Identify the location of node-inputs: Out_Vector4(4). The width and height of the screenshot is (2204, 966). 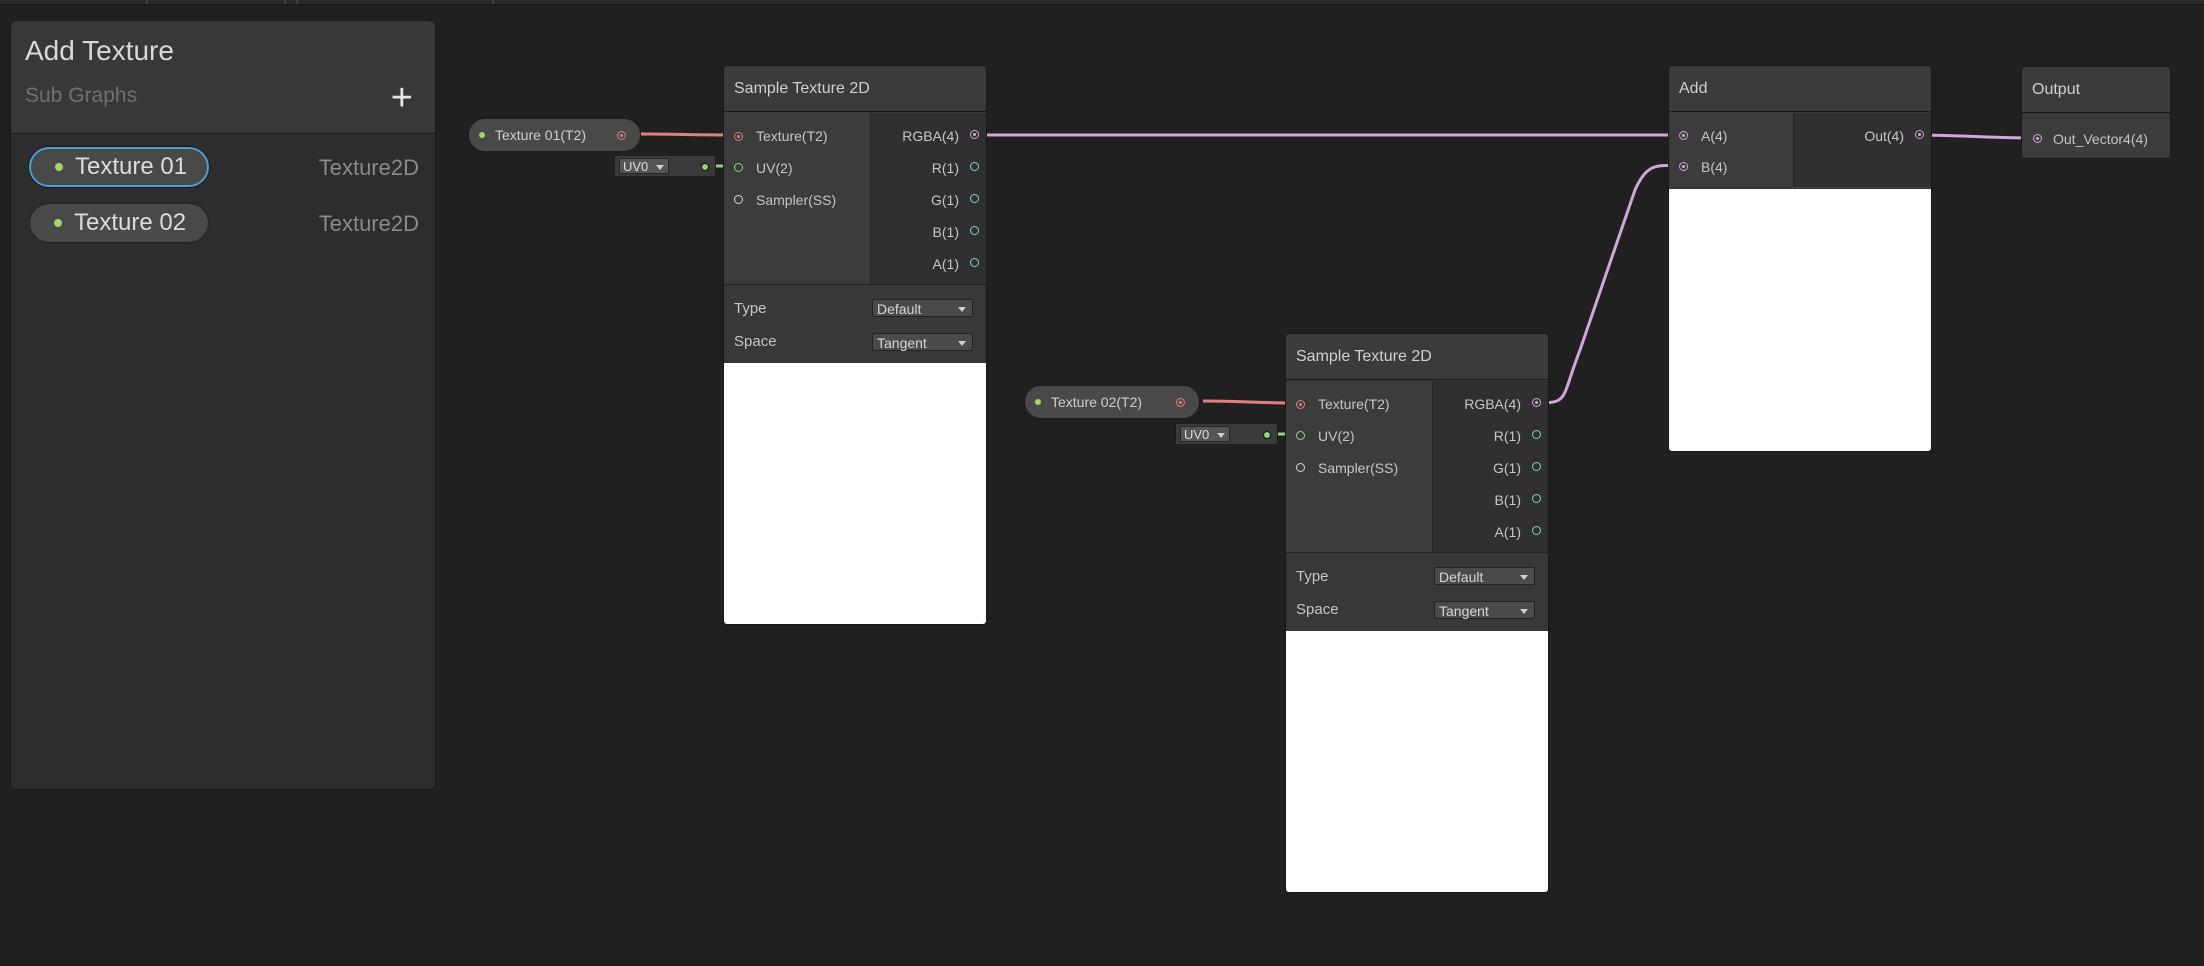
(2096, 136).